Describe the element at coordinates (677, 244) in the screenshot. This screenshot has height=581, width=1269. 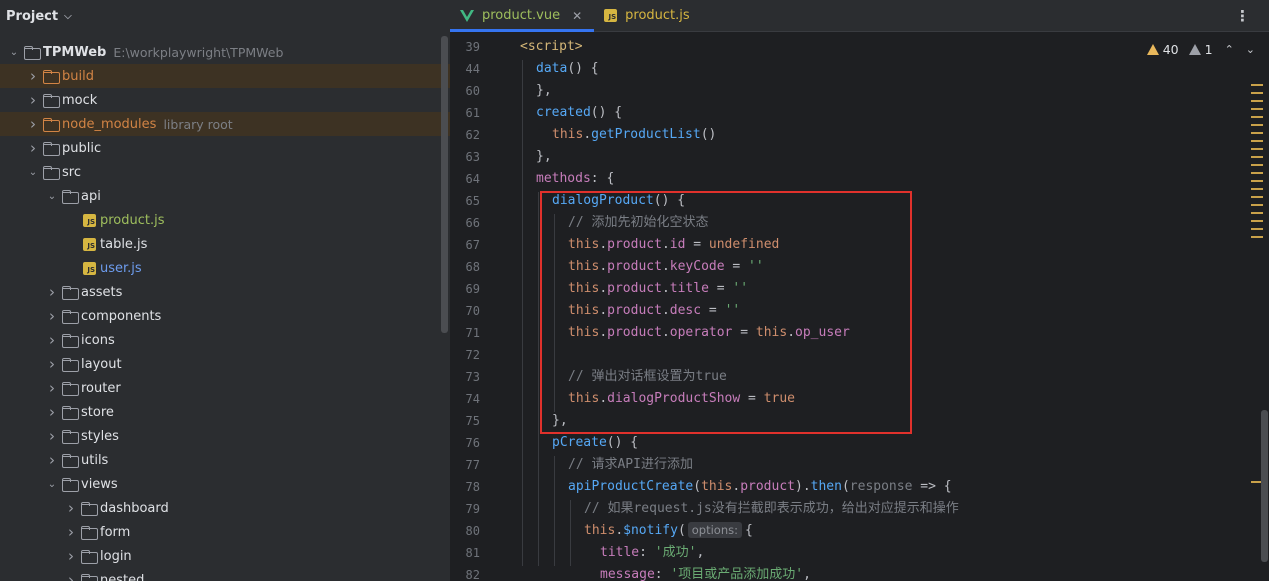
I see `code-token: id` at that location.